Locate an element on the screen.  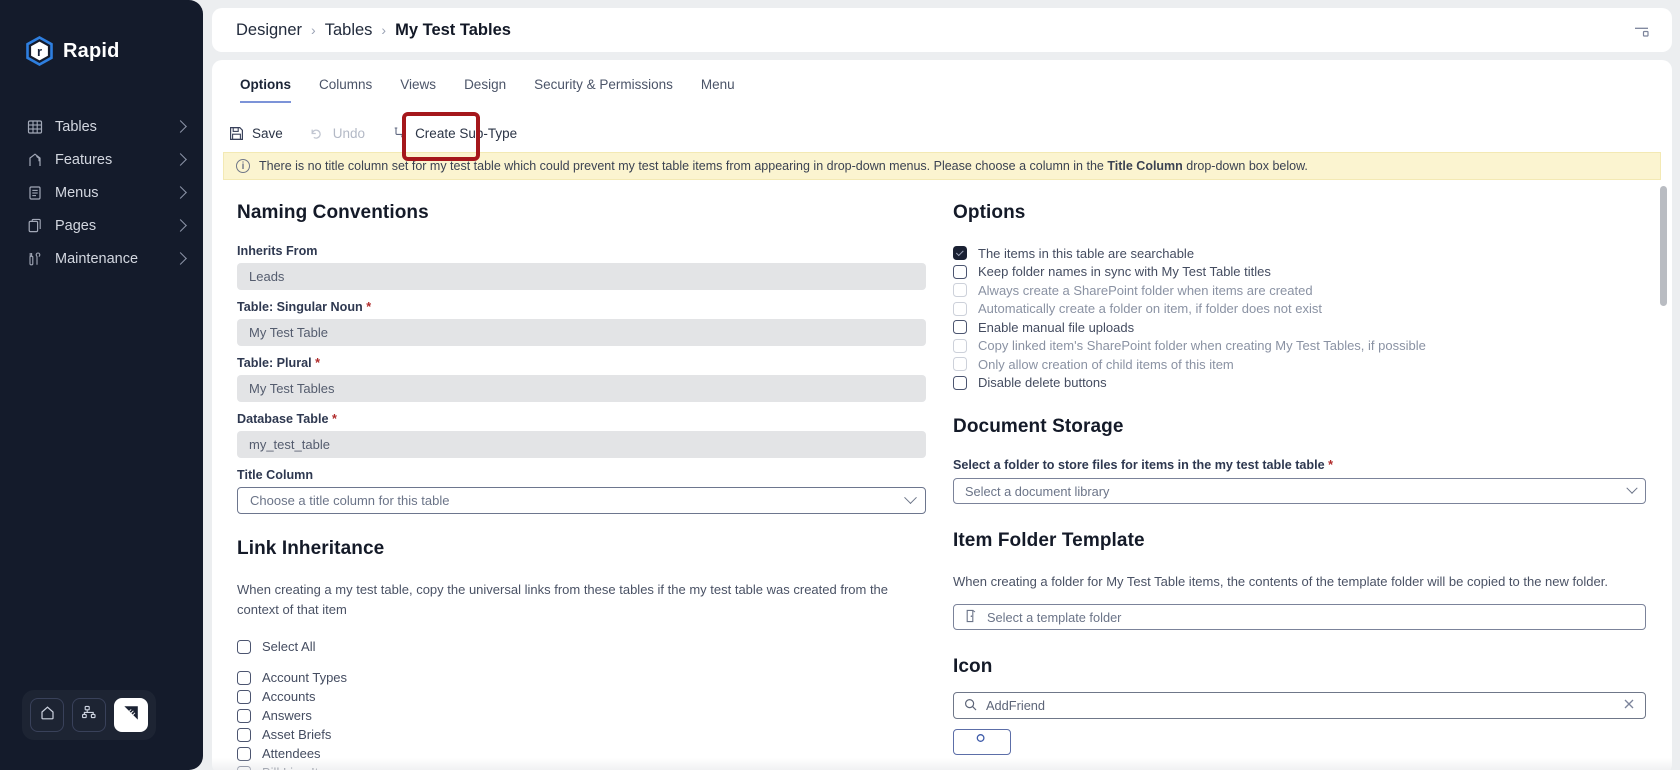
template-folder-select: Select a template folder is located at coordinates (1299, 617).